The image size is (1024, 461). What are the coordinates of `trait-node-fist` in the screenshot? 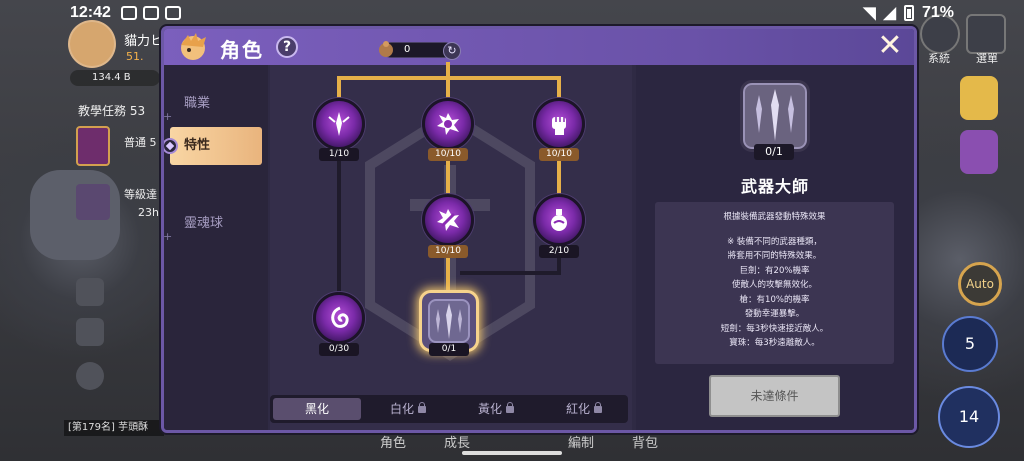 It's located at (559, 124).